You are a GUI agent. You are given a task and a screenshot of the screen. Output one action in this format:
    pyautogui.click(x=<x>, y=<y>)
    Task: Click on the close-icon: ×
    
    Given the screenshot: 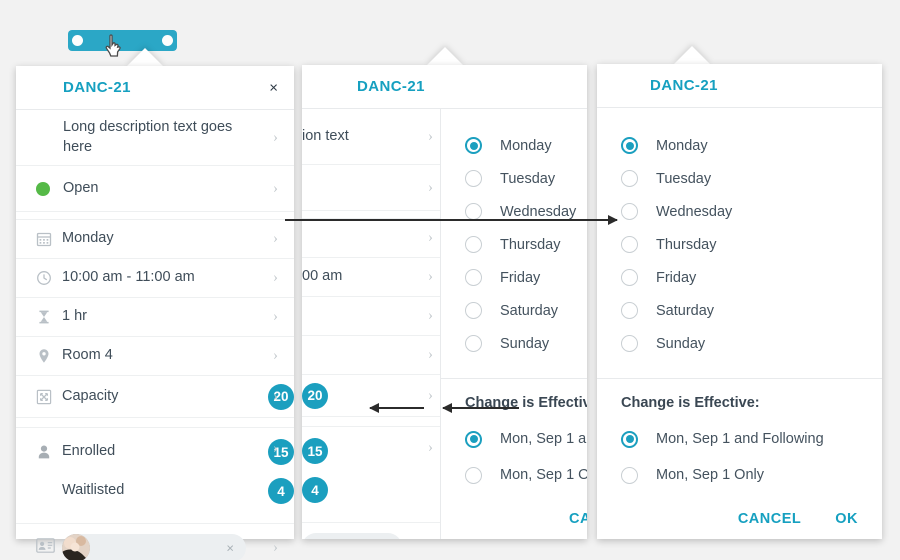 What is the action you would take?
    pyautogui.click(x=273, y=87)
    